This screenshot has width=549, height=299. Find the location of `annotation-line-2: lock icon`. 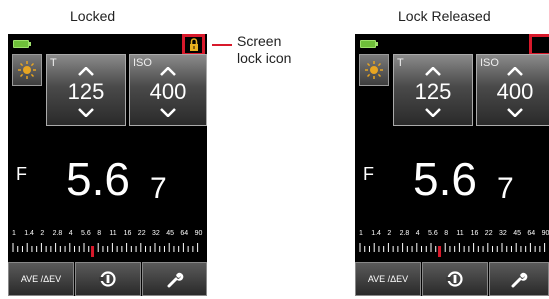

annotation-line-2: lock icon is located at coordinates (264, 58).